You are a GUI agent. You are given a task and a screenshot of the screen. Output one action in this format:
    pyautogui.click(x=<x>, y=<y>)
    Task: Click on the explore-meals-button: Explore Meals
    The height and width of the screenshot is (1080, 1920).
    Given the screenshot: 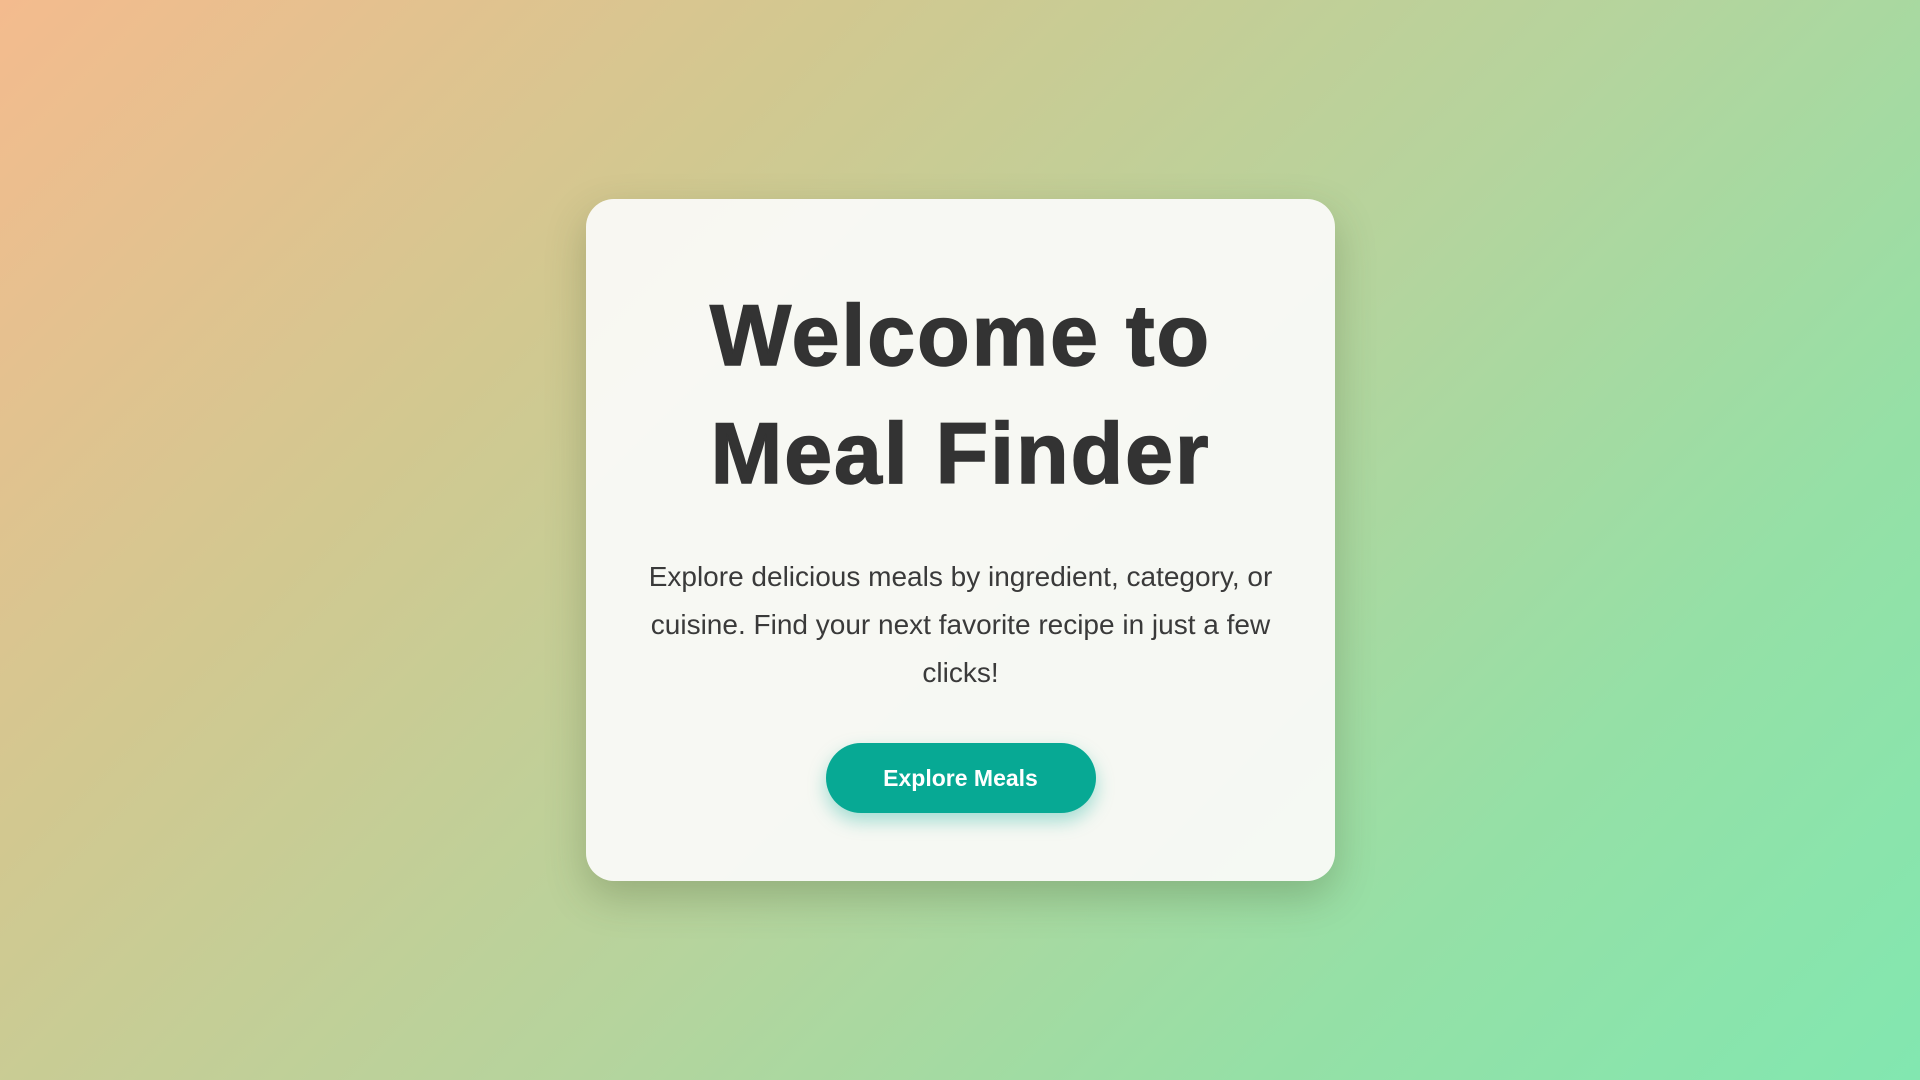 What is the action you would take?
    pyautogui.click(x=960, y=778)
    